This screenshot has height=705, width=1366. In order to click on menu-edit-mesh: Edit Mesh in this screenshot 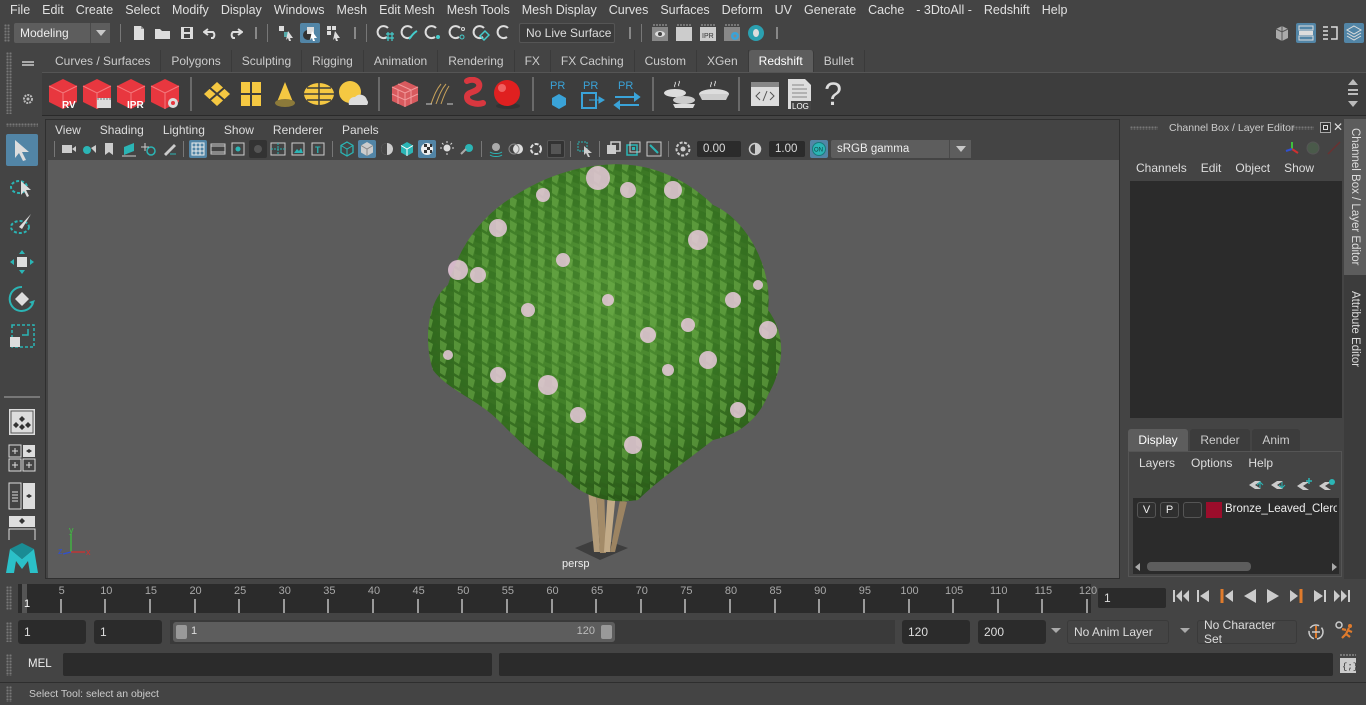, I will do `click(407, 10)`.